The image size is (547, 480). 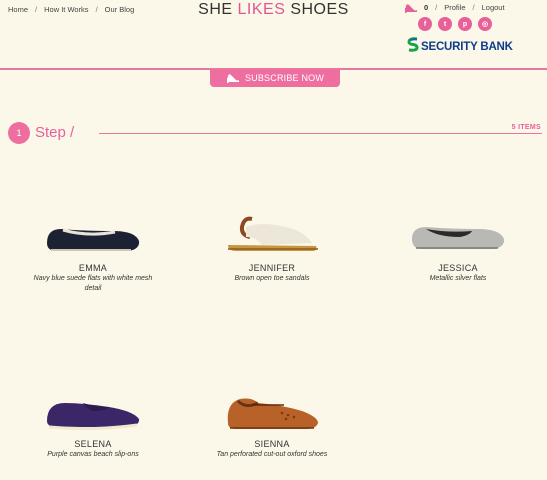 I want to click on subscribe-label: SUBSCRIBE NOW, so click(x=284, y=78).